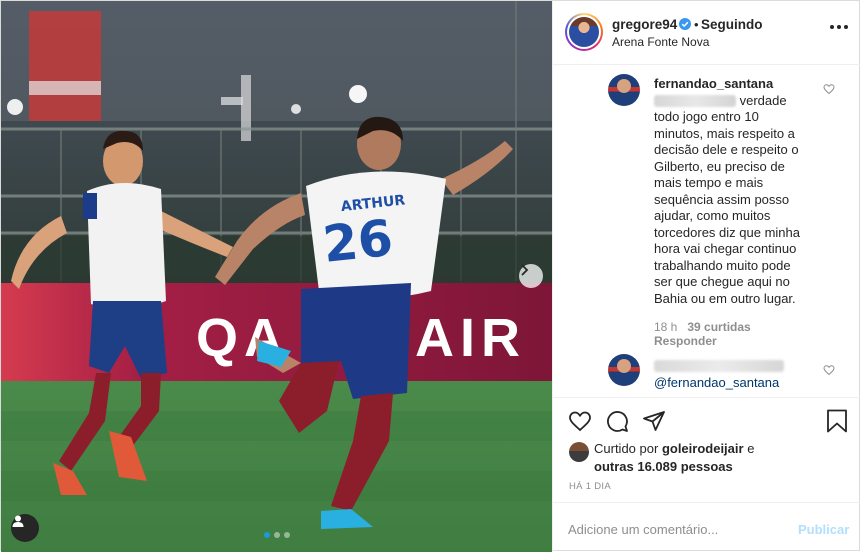 The height and width of the screenshot is (553, 860). Describe the element at coordinates (685, 24) in the screenshot. I see `verified-badge-icon` at that location.